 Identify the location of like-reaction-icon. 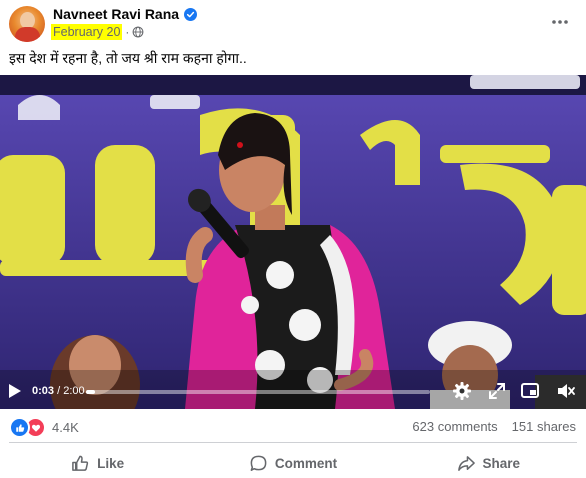
(19, 427).